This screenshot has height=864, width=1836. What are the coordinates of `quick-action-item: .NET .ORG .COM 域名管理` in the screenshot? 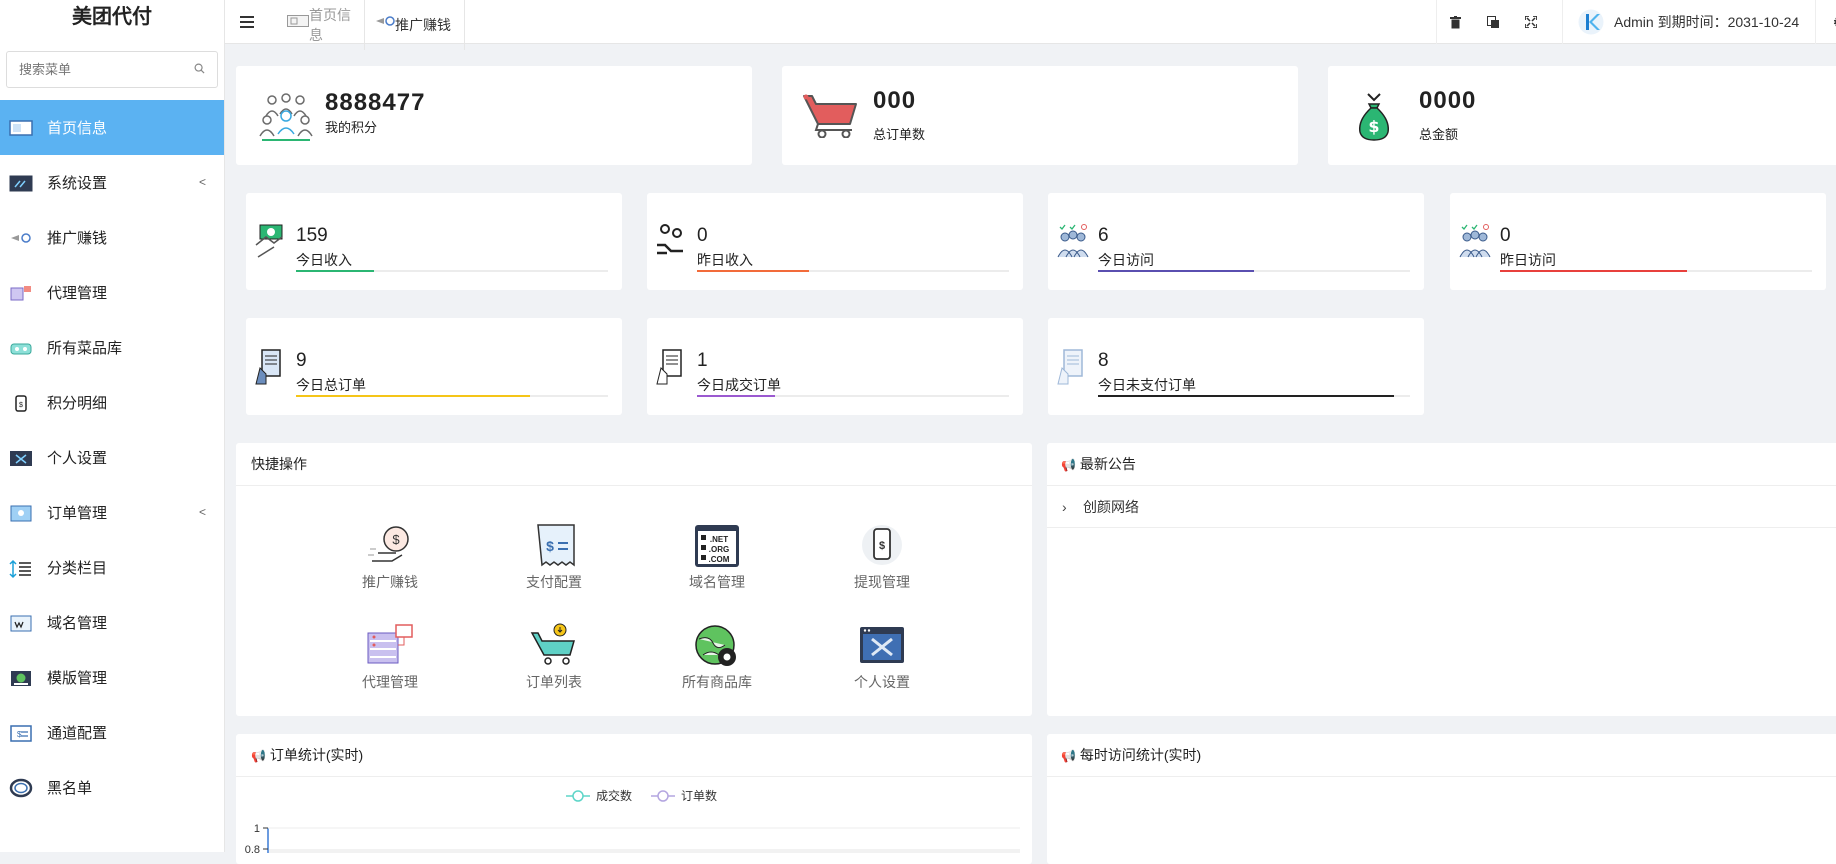 It's located at (717, 557).